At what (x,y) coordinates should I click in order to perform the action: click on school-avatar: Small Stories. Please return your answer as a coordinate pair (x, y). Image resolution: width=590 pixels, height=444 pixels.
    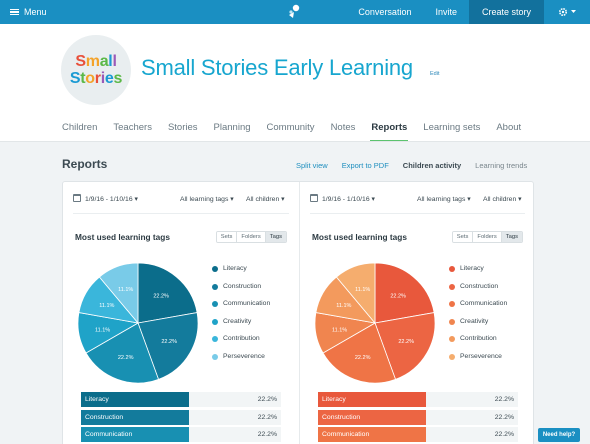
    Looking at the image, I should click on (96, 70).